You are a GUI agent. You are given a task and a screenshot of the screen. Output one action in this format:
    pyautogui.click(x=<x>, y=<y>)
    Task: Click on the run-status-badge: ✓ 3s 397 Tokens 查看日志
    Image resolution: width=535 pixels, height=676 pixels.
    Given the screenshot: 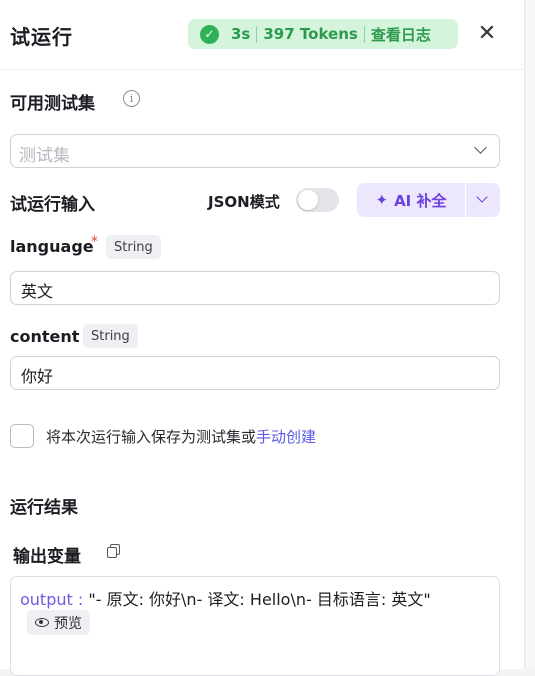 What is the action you would take?
    pyautogui.click(x=323, y=34)
    